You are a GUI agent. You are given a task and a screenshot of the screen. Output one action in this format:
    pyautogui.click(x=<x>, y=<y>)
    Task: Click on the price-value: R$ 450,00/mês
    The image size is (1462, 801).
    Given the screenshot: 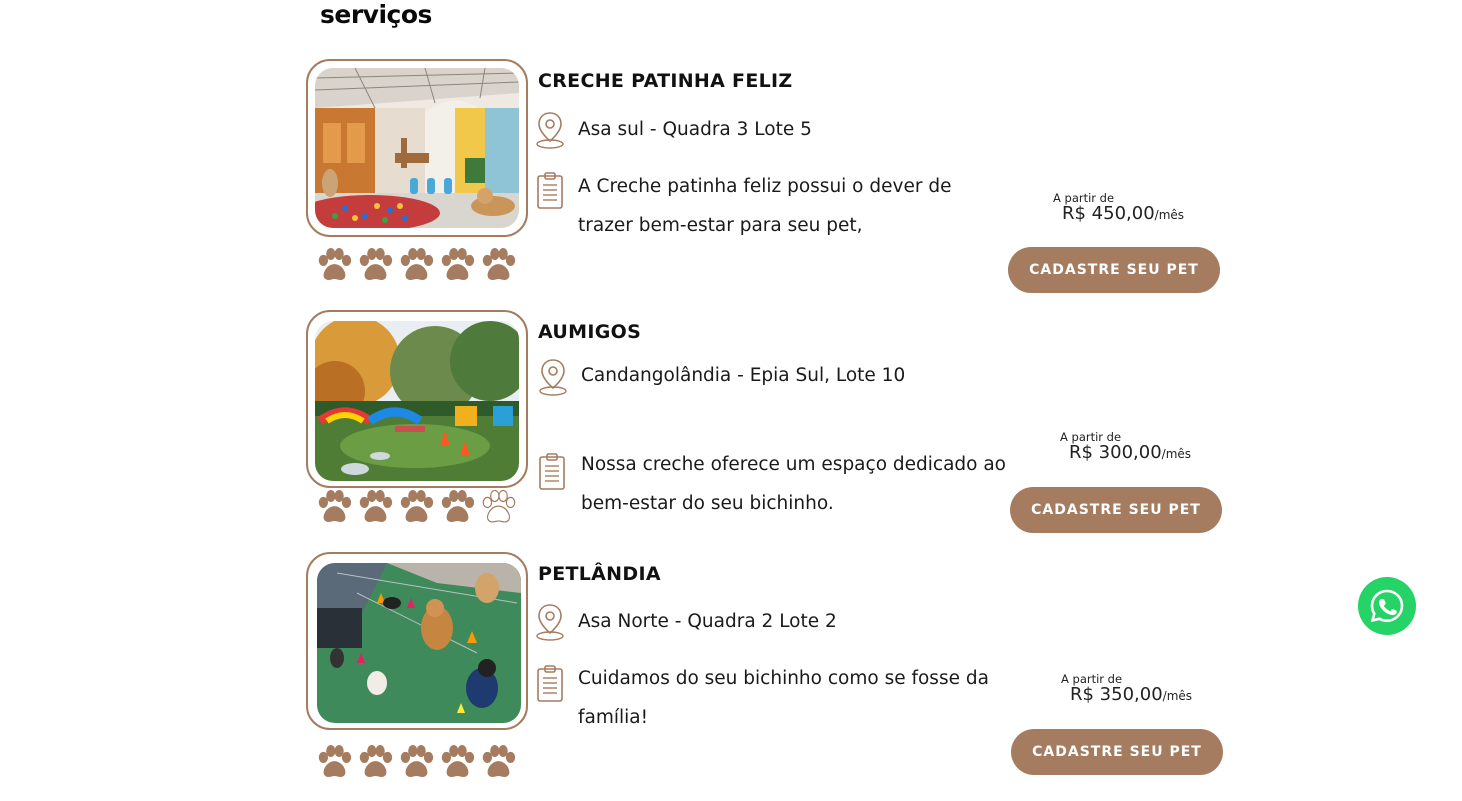 What is the action you would take?
    pyautogui.click(x=1137, y=213)
    